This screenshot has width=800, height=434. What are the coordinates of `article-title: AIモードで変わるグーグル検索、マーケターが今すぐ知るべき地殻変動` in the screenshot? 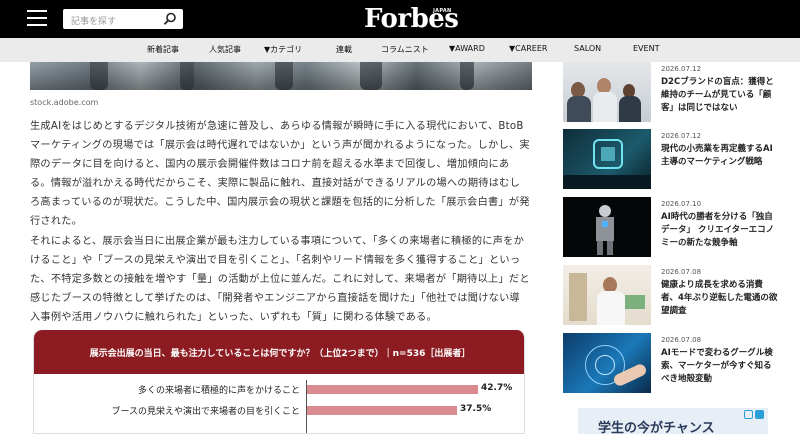 It's located at (720, 366).